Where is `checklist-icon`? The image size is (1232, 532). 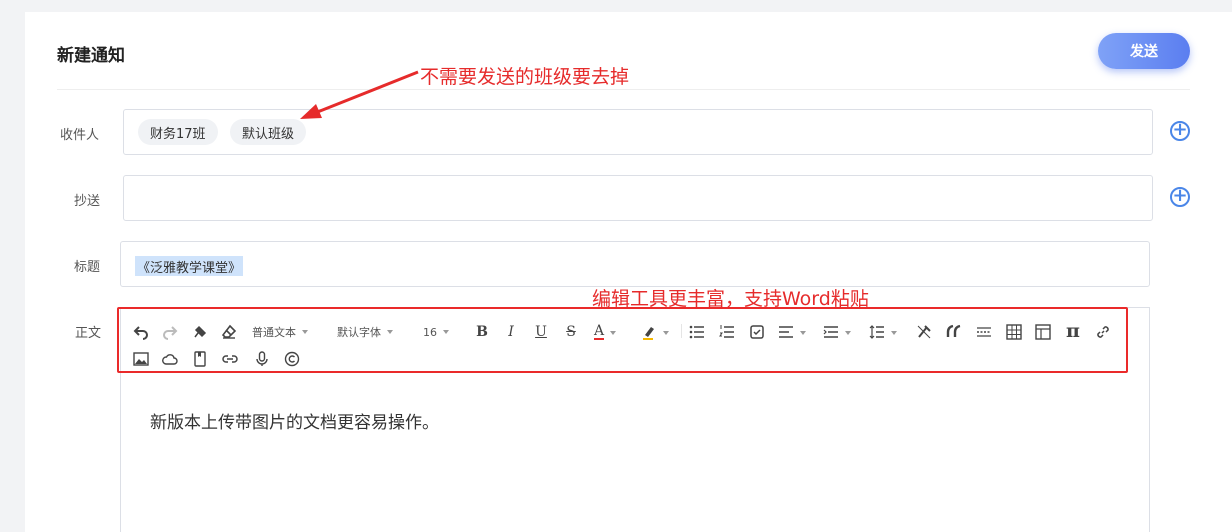 checklist-icon is located at coordinates (757, 332).